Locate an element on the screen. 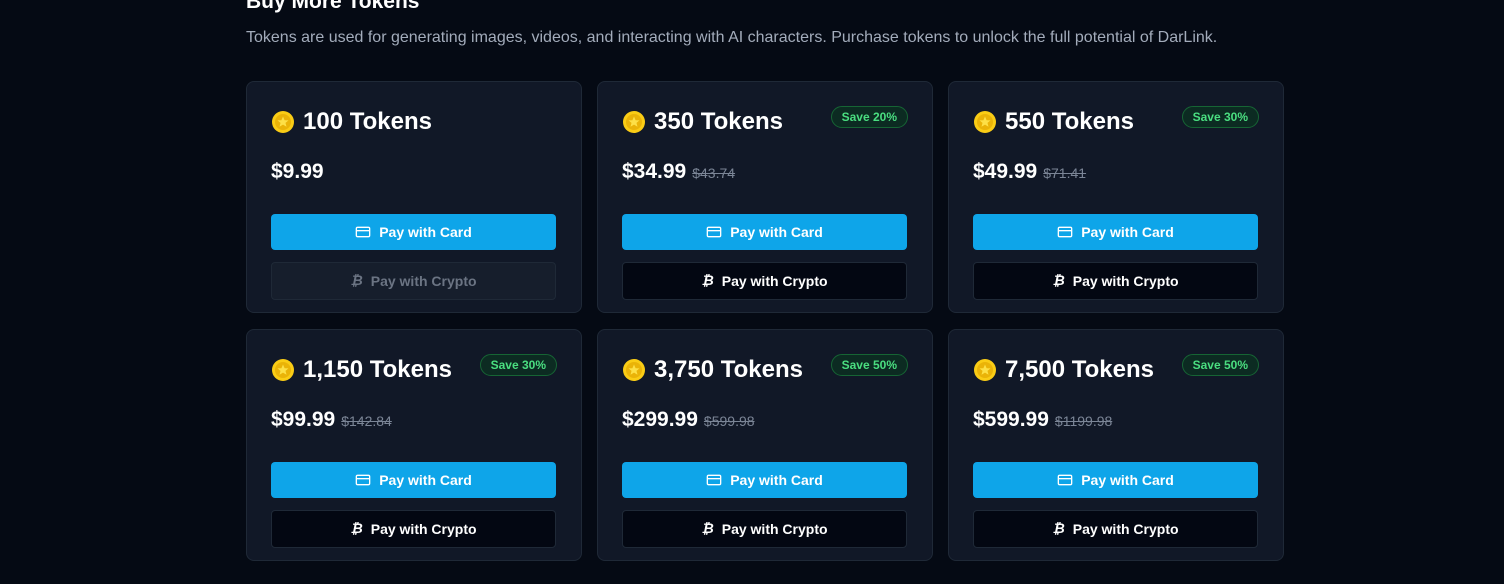  package-price: $99.99 is located at coordinates (303, 419).